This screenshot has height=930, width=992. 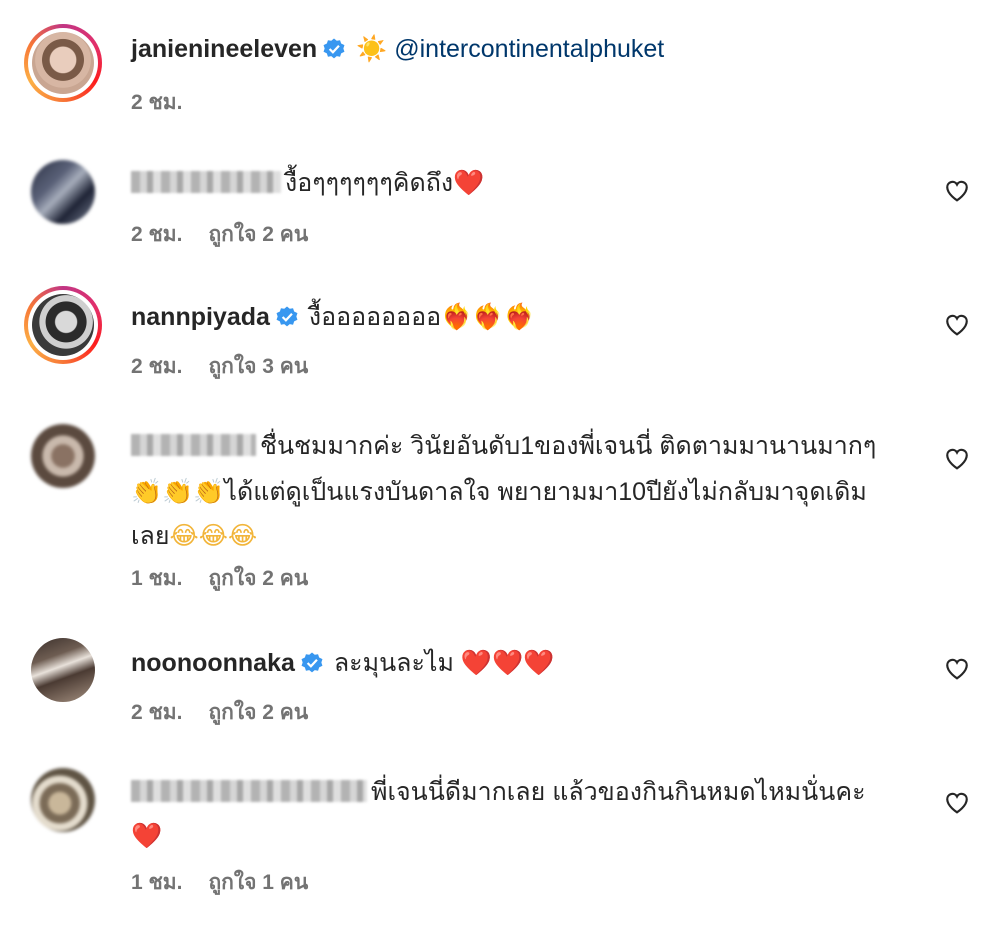 I want to click on laughing-emoji: 😂😂😂, so click(x=213, y=535).